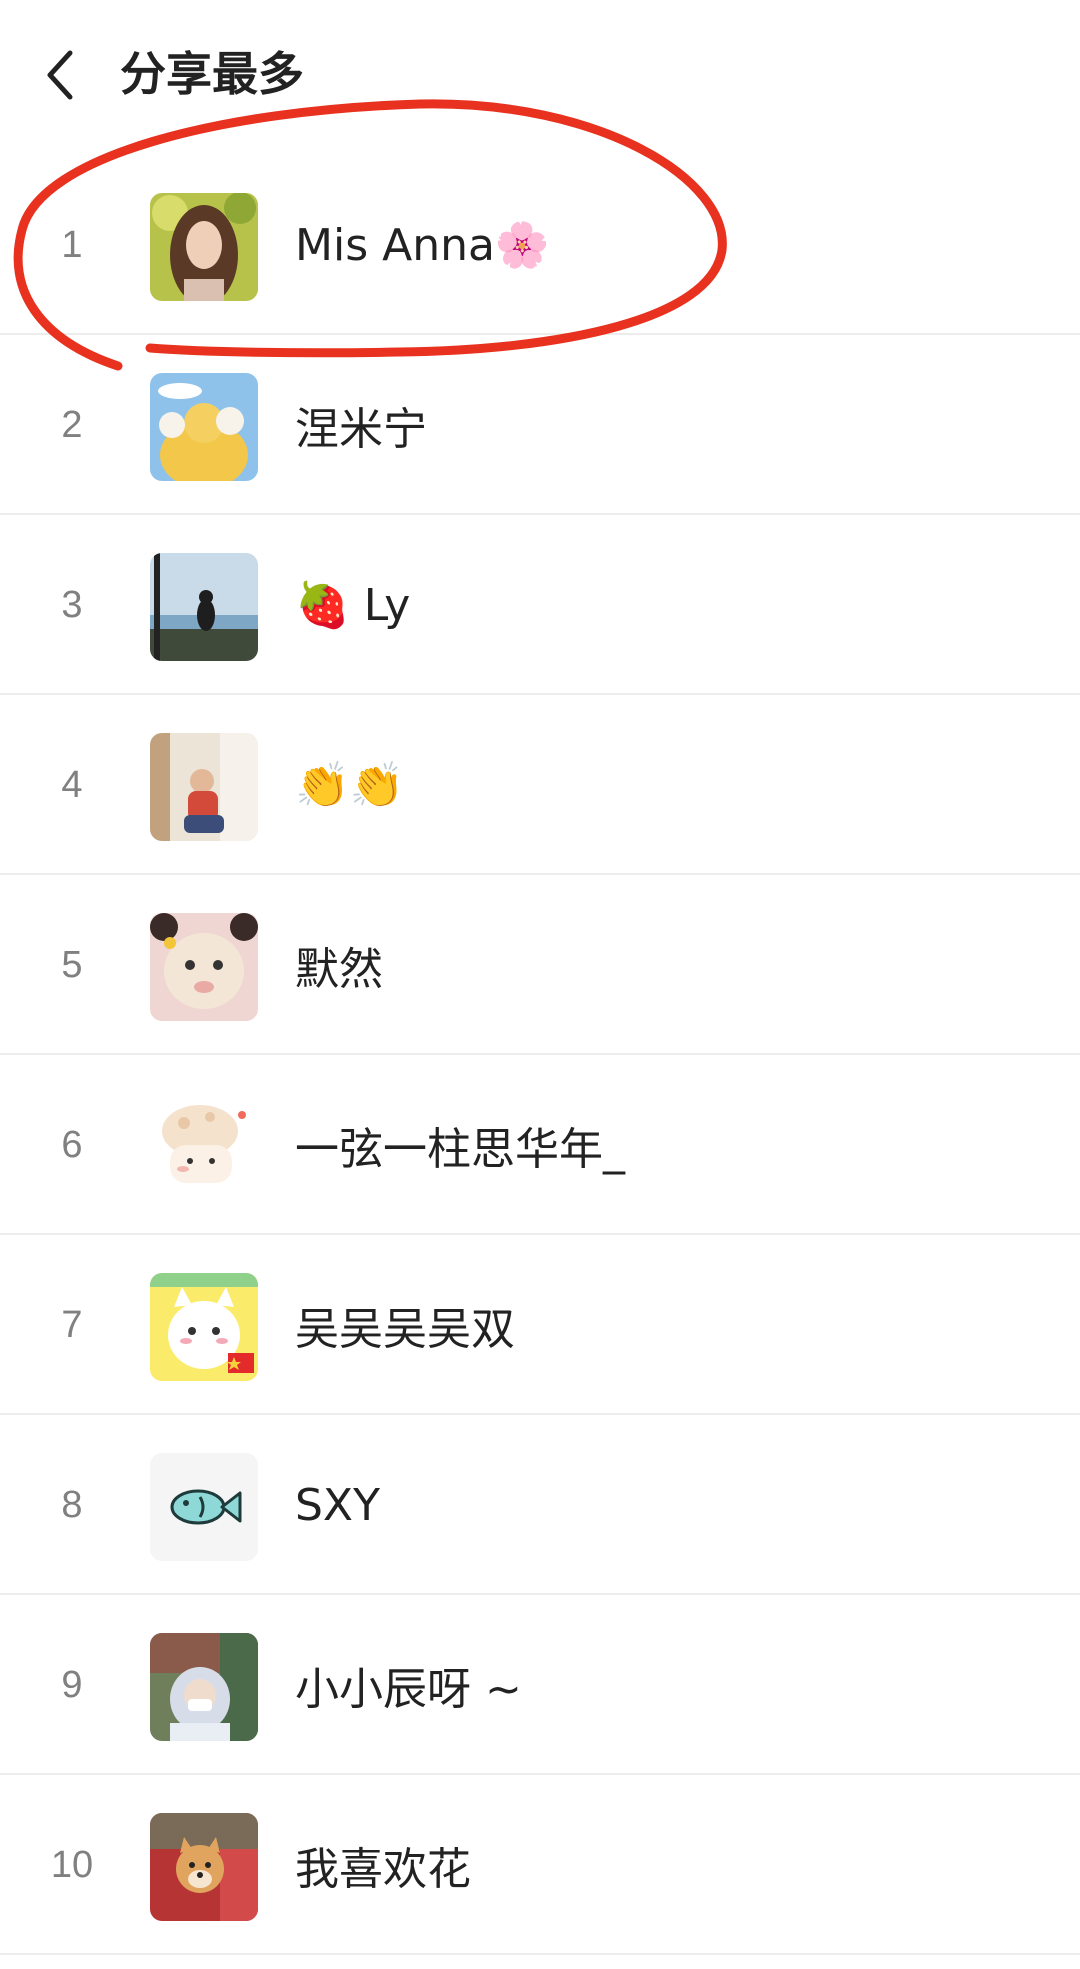 The width and height of the screenshot is (1080, 1969). What do you see at coordinates (540, 1325) in the screenshot?
I see `list-item: 7 吴吴吴吴双` at bounding box center [540, 1325].